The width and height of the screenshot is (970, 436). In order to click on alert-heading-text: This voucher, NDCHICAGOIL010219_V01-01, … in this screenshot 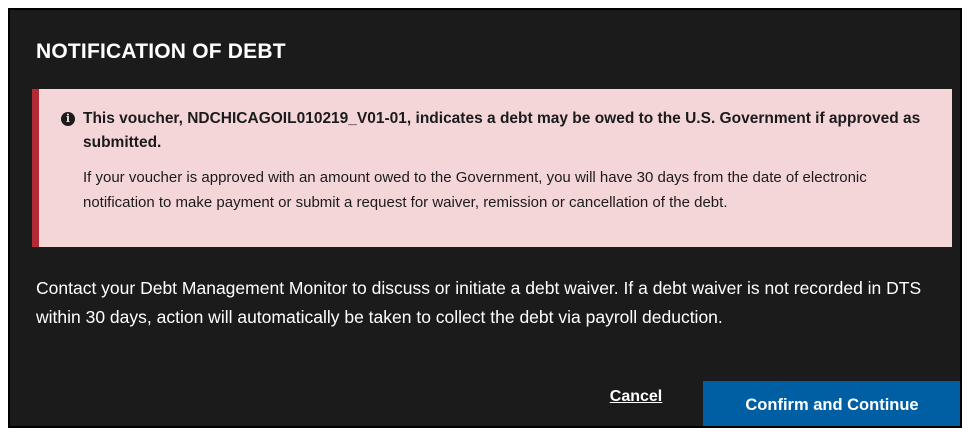, I will do `click(502, 130)`.